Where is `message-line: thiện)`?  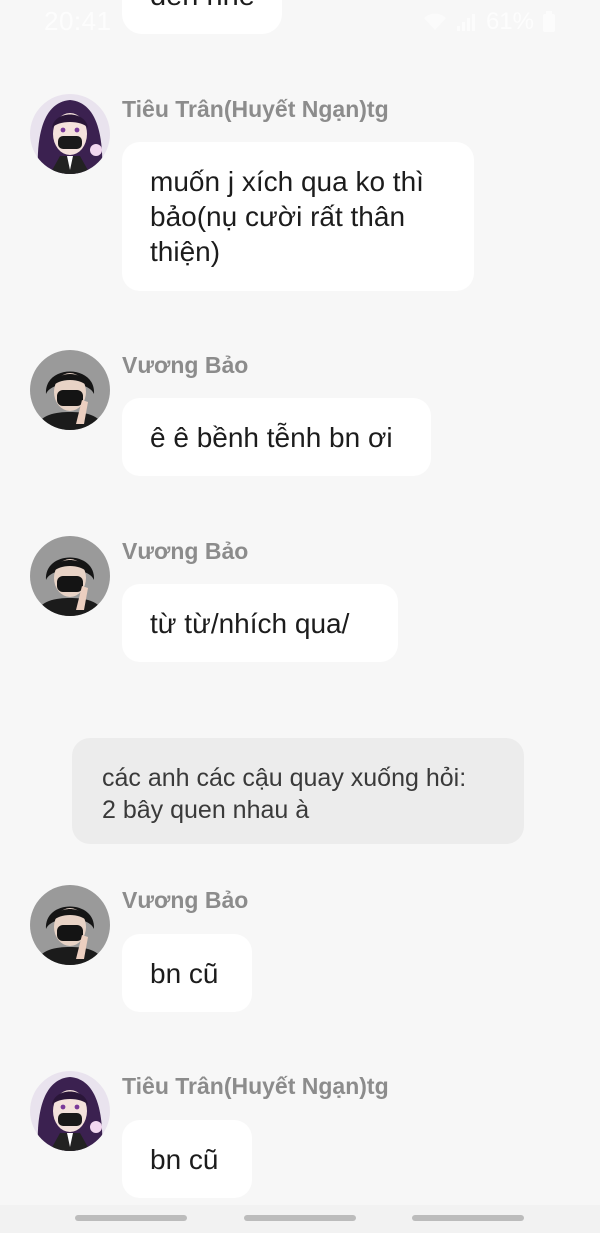
message-line: thiện) is located at coordinates (185, 251).